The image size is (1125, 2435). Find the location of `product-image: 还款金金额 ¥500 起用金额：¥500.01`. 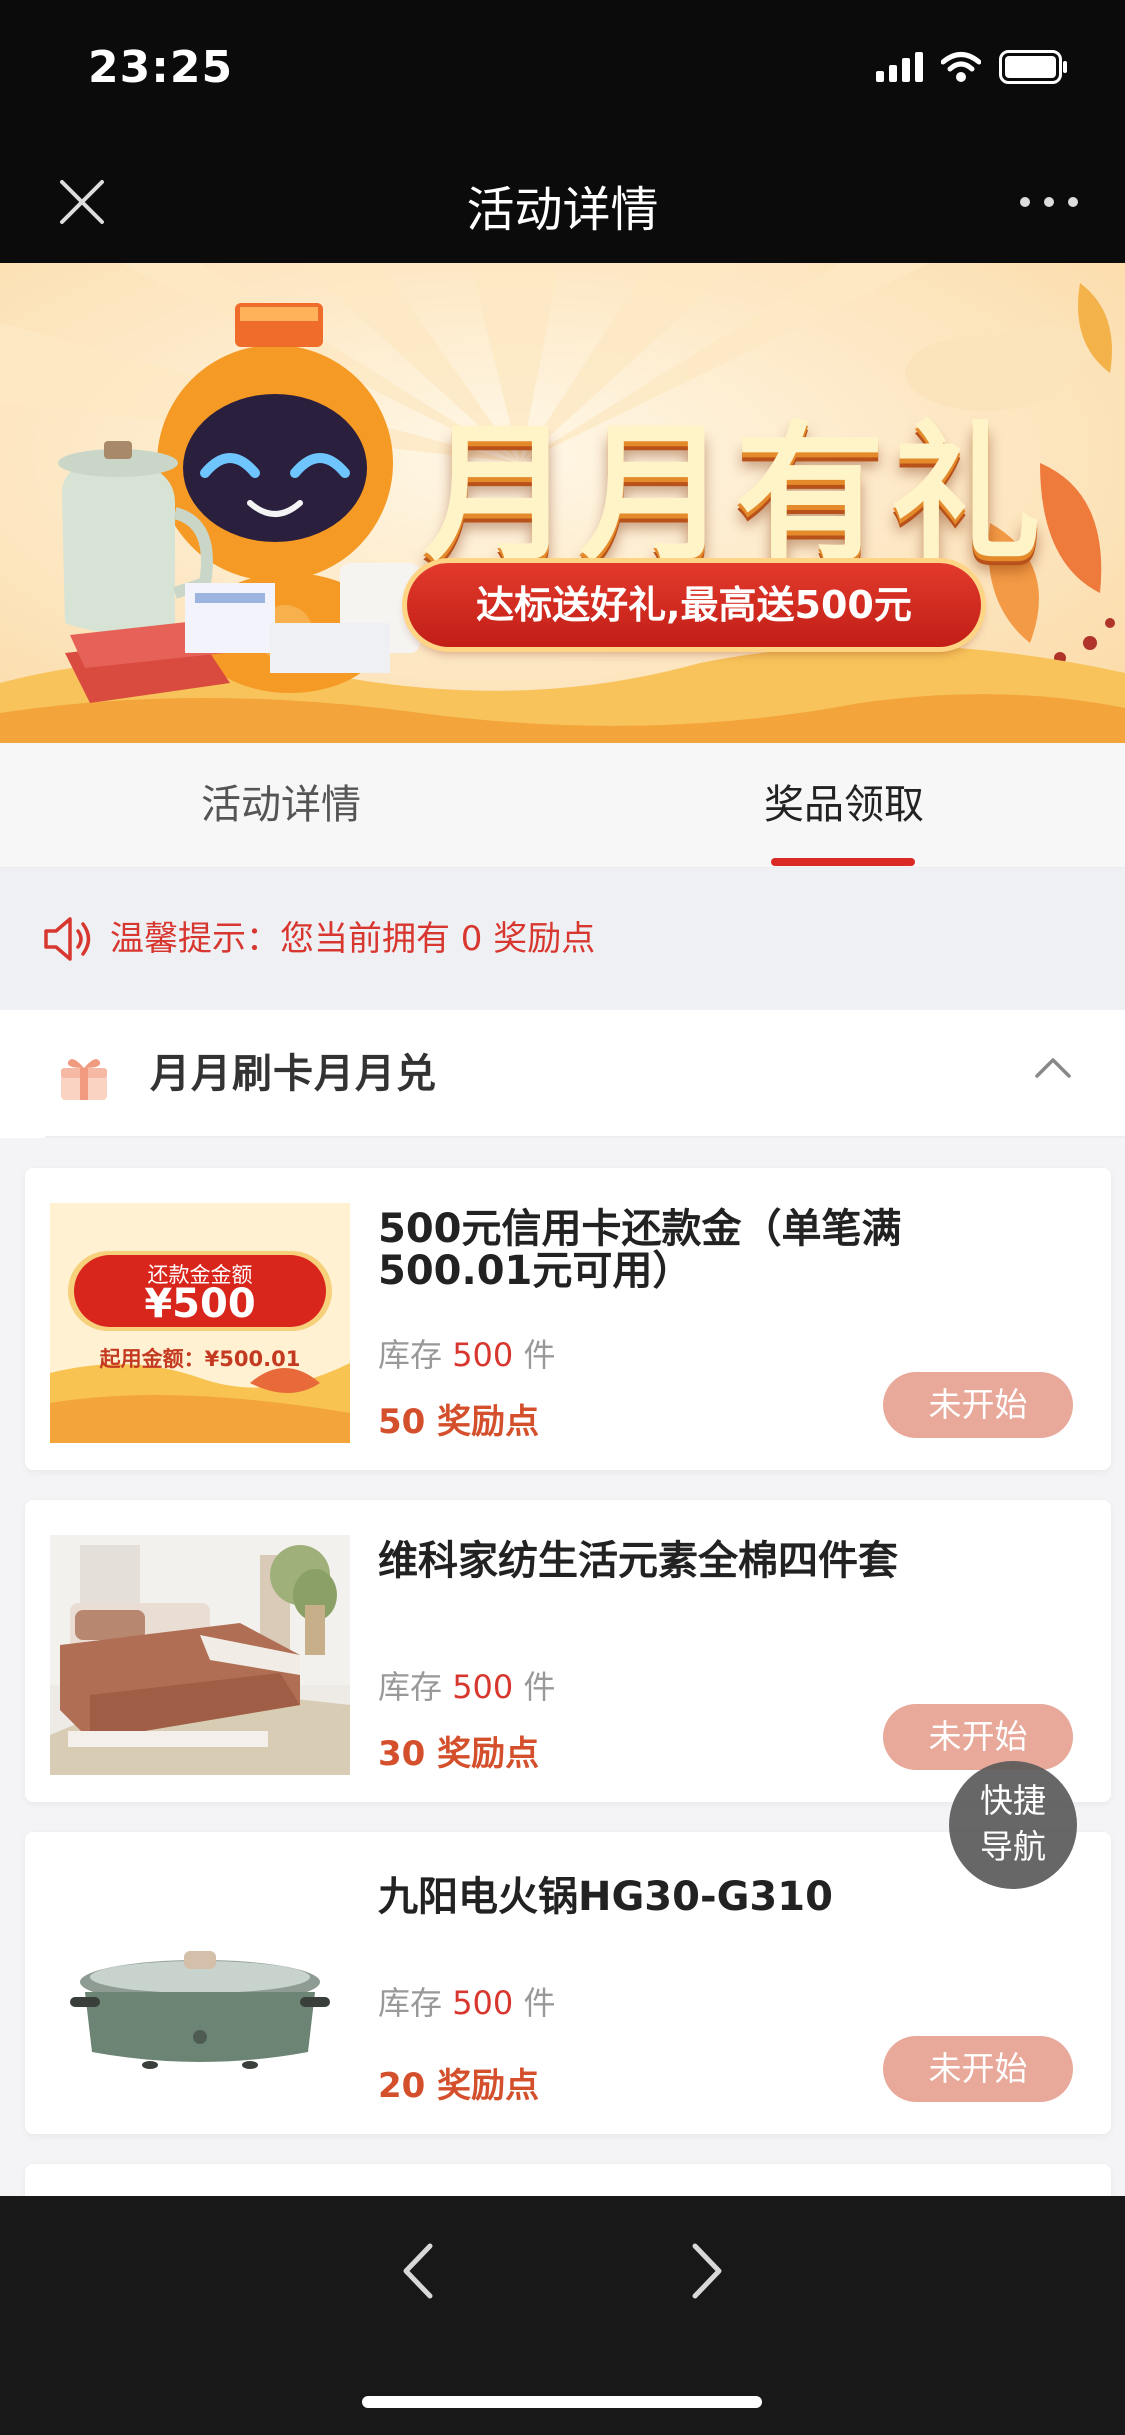

product-image: 还款金金额 ¥500 起用金额：¥500.01 is located at coordinates (200, 1323).